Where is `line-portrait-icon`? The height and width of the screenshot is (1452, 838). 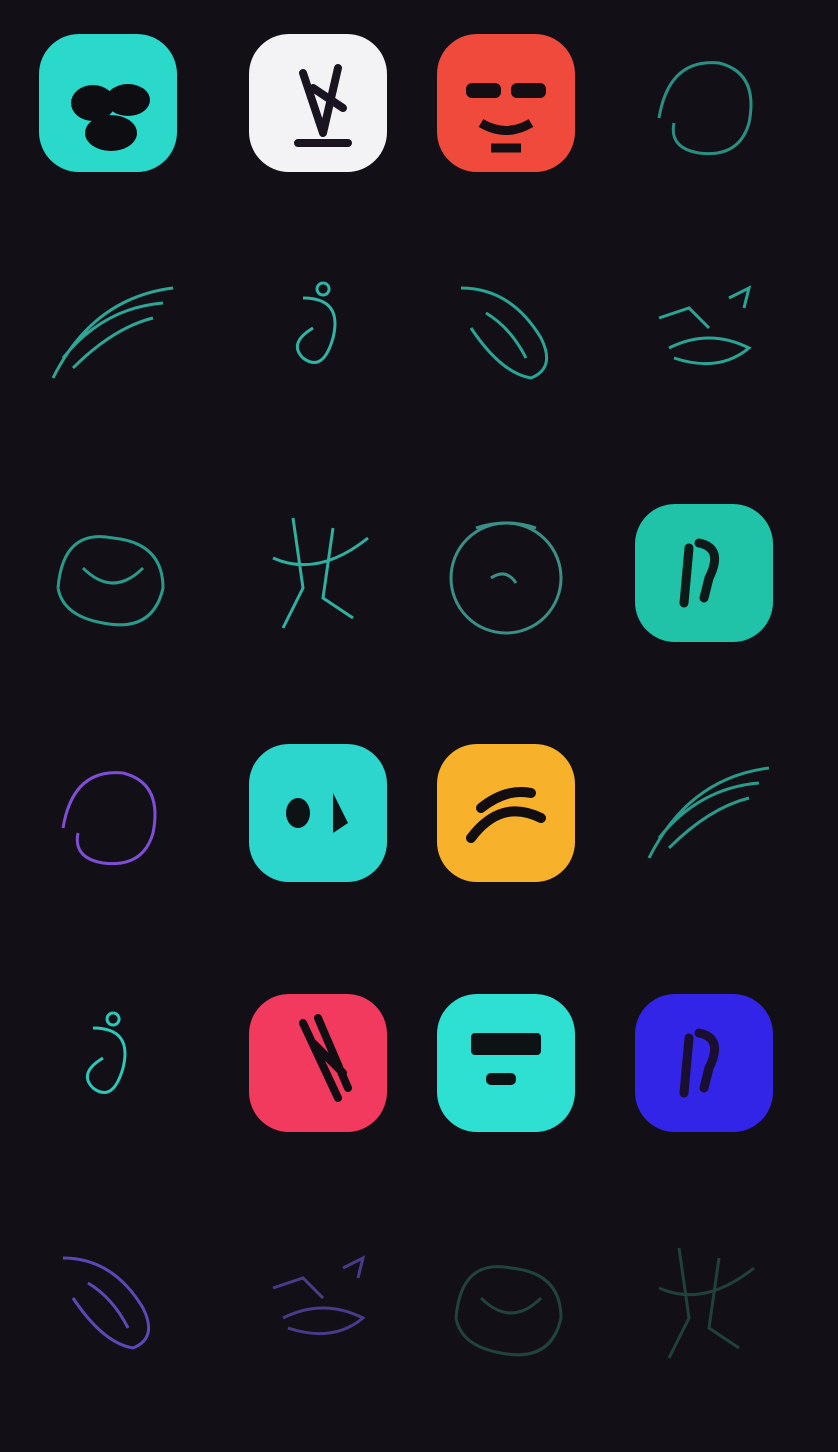 line-portrait-icon is located at coordinates (704, 103).